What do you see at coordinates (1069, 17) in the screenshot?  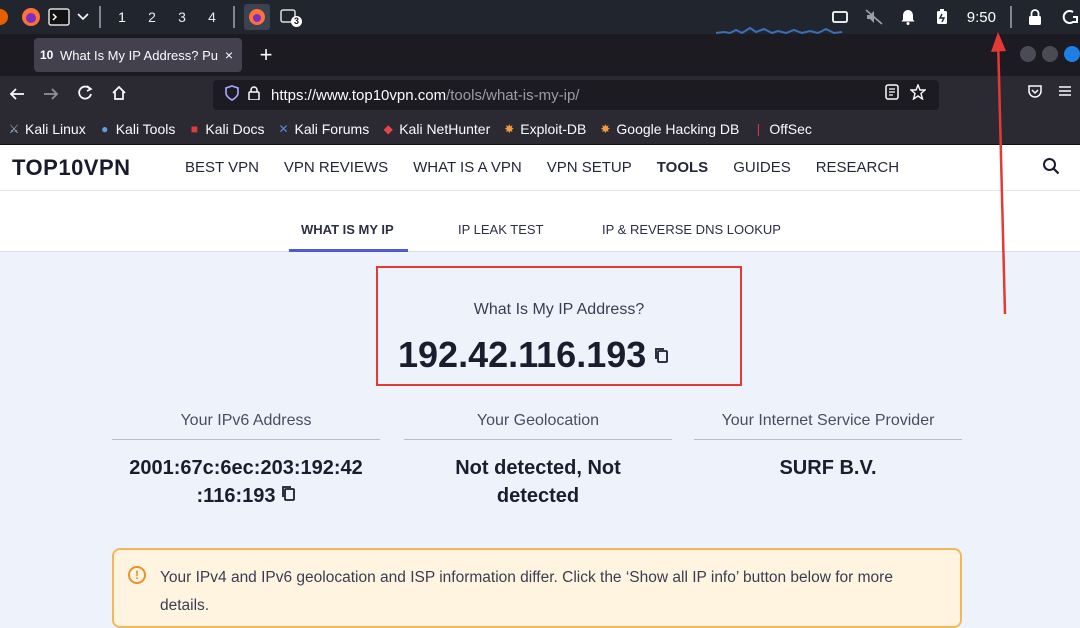 I see `power-menu-icon` at bounding box center [1069, 17].